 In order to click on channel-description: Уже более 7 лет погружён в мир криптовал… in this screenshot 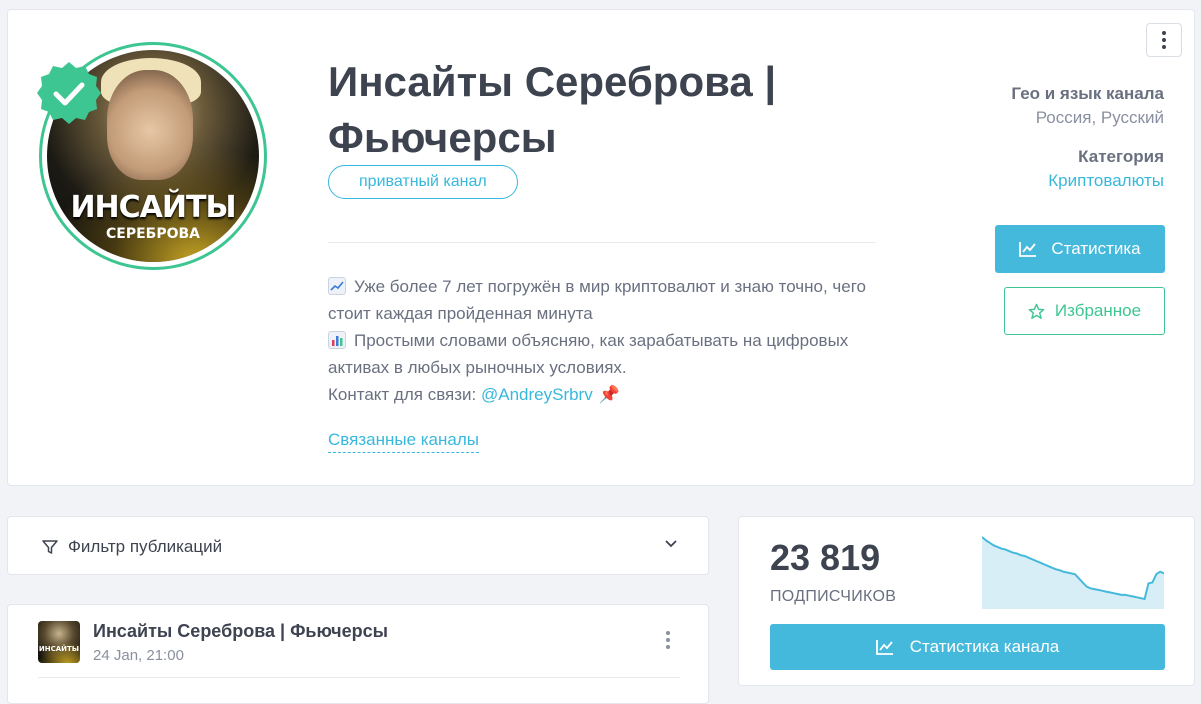, I will do `click(608, 340)`.